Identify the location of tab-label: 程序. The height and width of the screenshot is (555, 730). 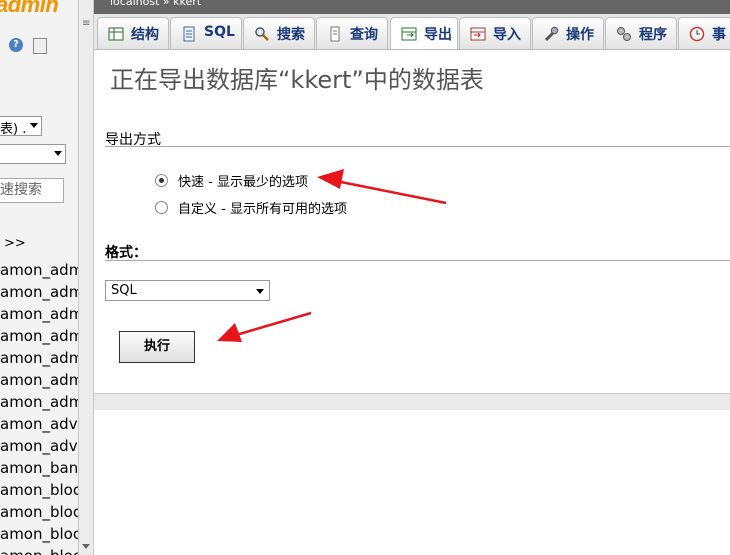
(653, 35).